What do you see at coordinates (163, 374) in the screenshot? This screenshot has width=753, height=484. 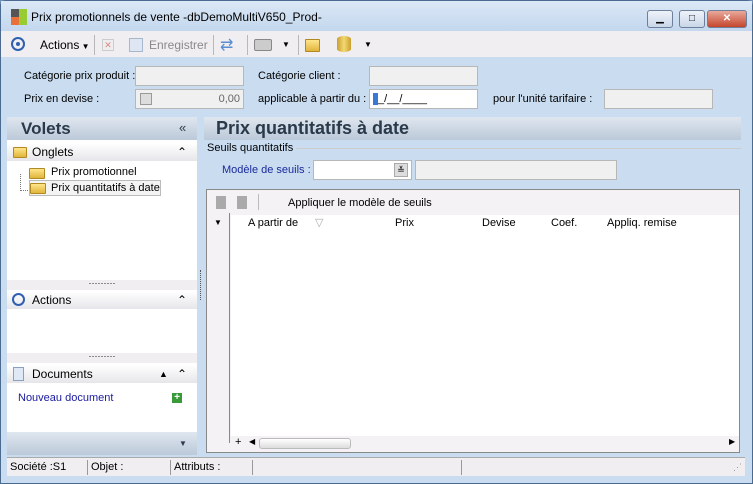 I see `chevron-up-icon: ▲` at bounding box center [163, 374].